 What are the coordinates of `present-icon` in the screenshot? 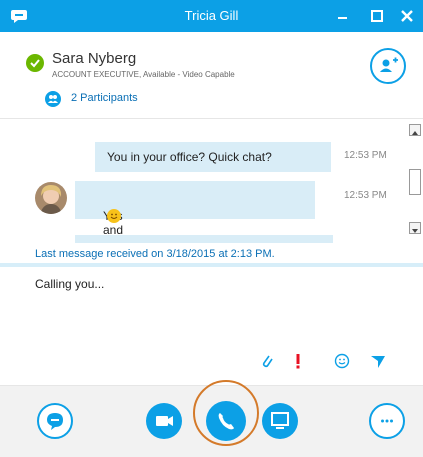 It's located at (280, 420).